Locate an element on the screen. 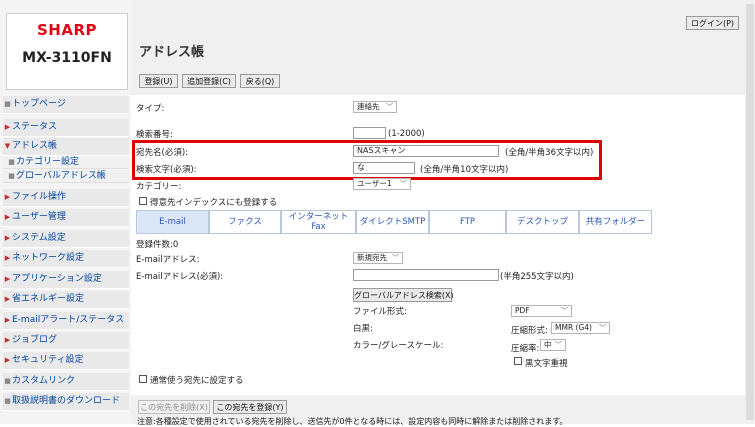 The width and height of the screenshot is (755, 427). sidebar-item-label: アプリケーション設定 is located at coordinates (57, 279).